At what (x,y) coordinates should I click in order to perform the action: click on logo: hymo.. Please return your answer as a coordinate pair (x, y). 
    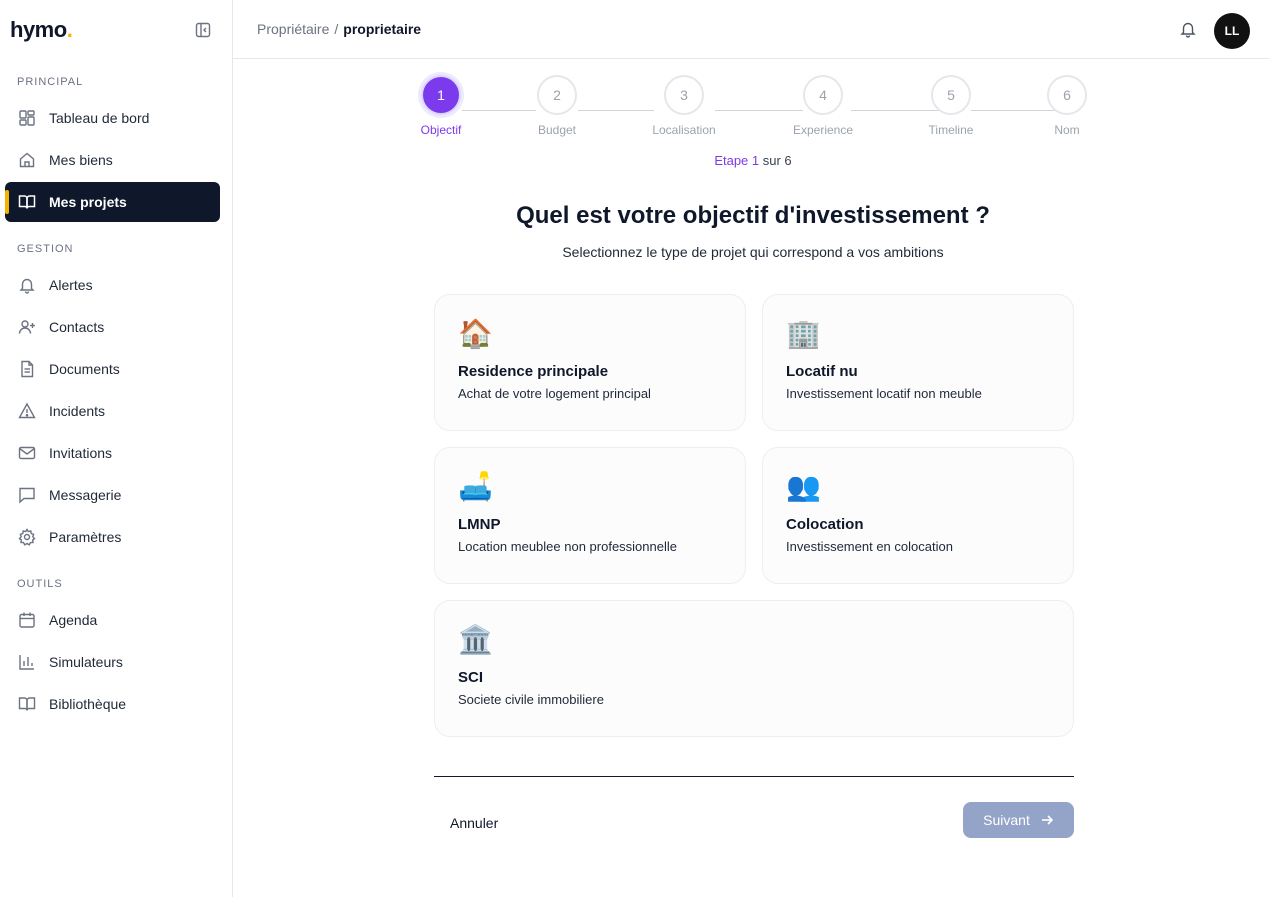
    Looking at the image, I should click on (41, 29).